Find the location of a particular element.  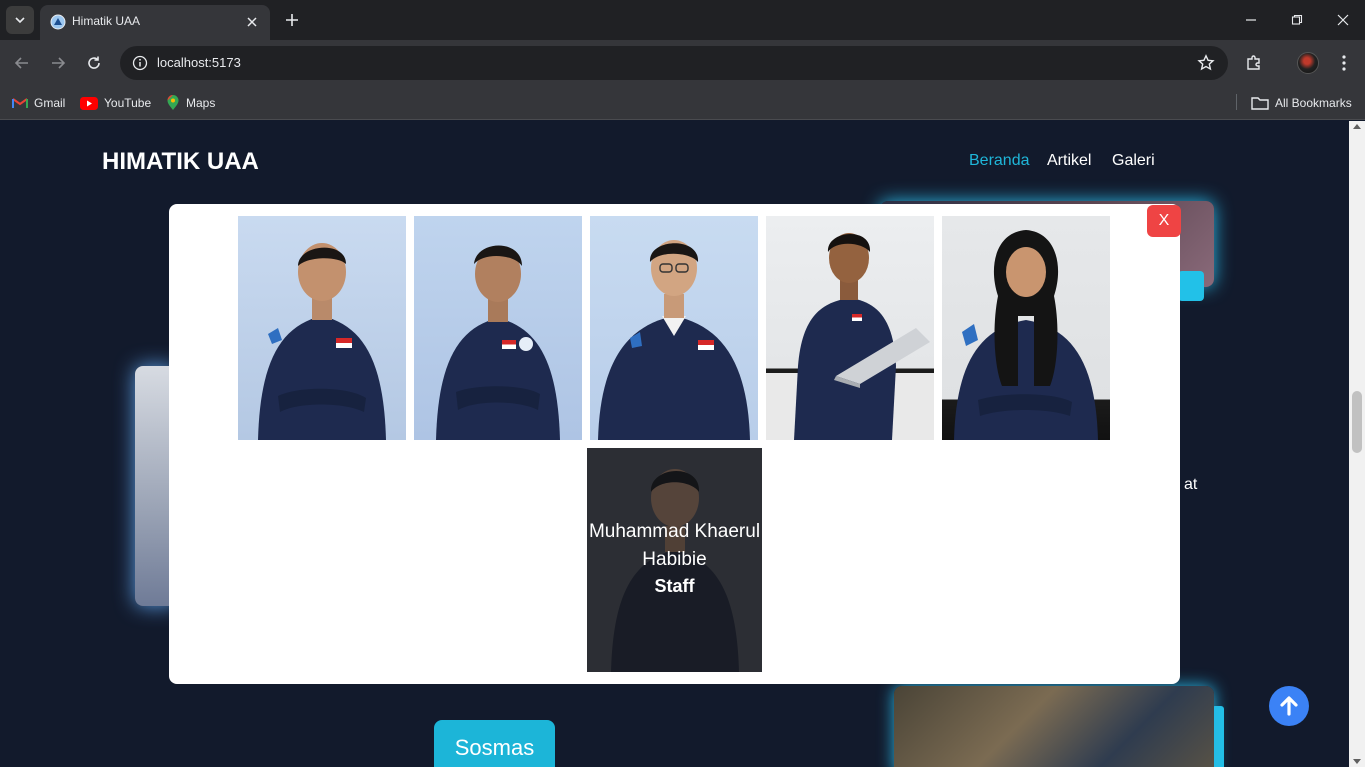

bookmark-youtube: YouTube is located at coordinates (115, 103).